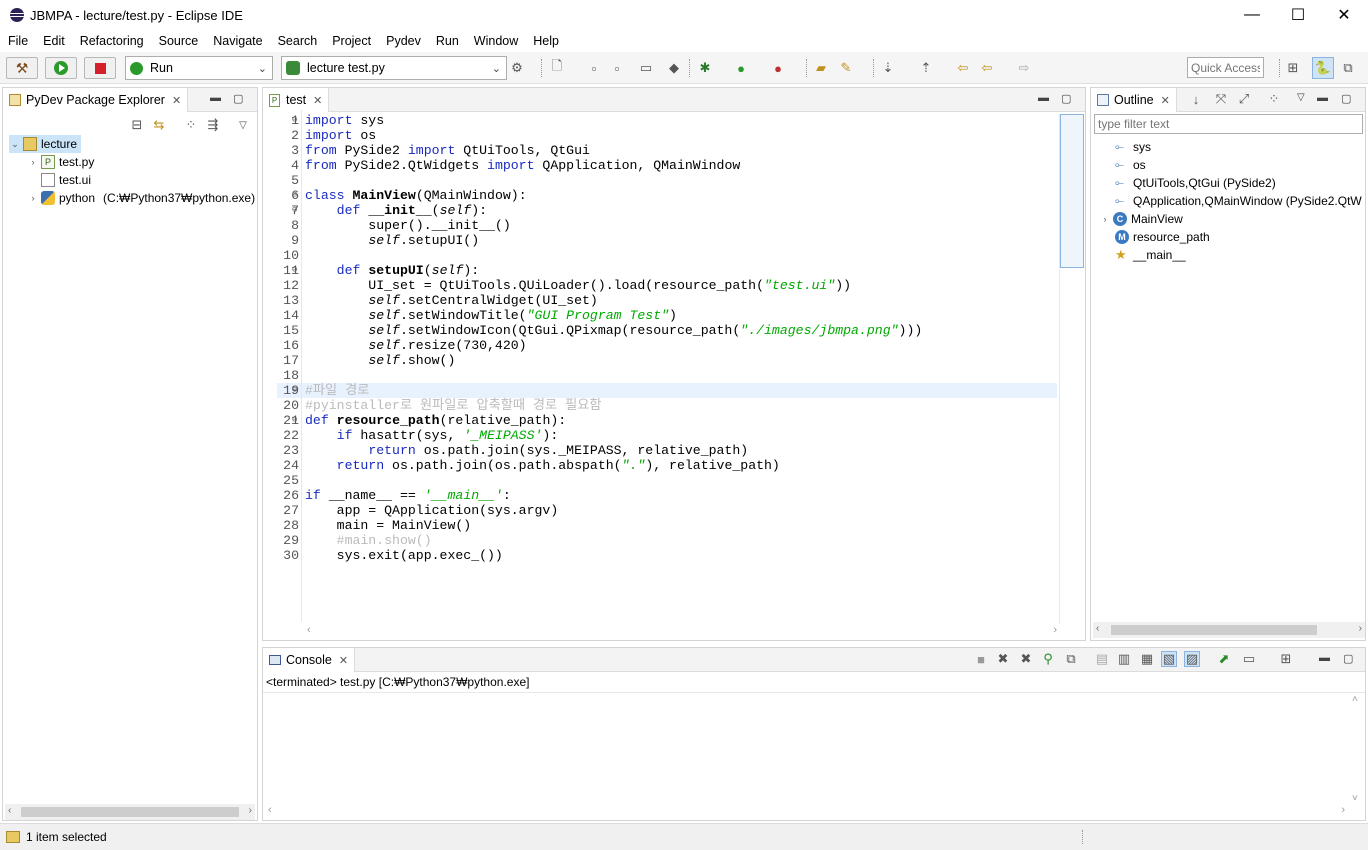  Describe the element at coordinates (495, 41) in the screenshot. I see `menu-window: Window` at that location.